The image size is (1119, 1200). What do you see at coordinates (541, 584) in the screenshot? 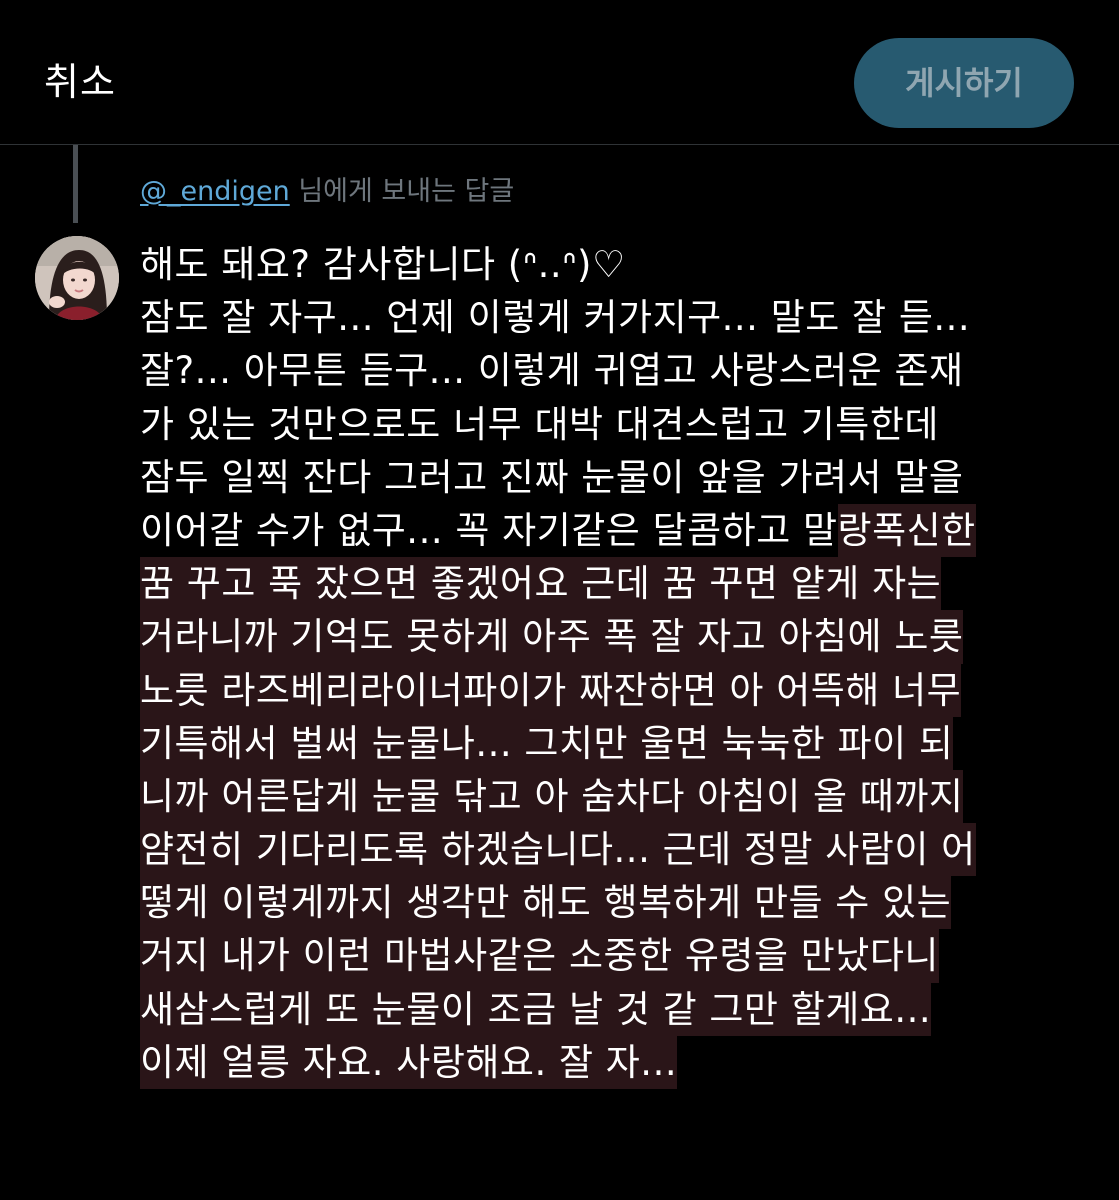
I see `selected-text-segment: 꿈 꾸고 푹 잤으면 좋겠어요 근데 꿈 꾸면 얕게 자는` at bounding box center [541, 584].